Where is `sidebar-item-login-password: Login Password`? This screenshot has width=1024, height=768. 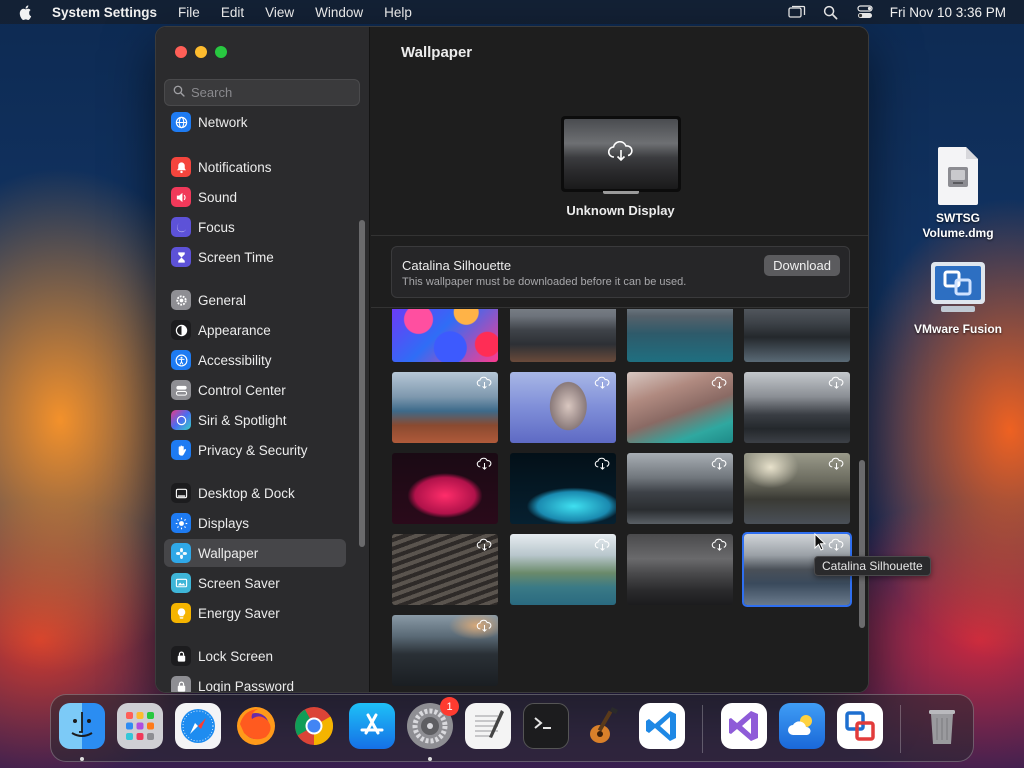 sidebar-item-login-password: Login Password is located at coordinates (255, 682).